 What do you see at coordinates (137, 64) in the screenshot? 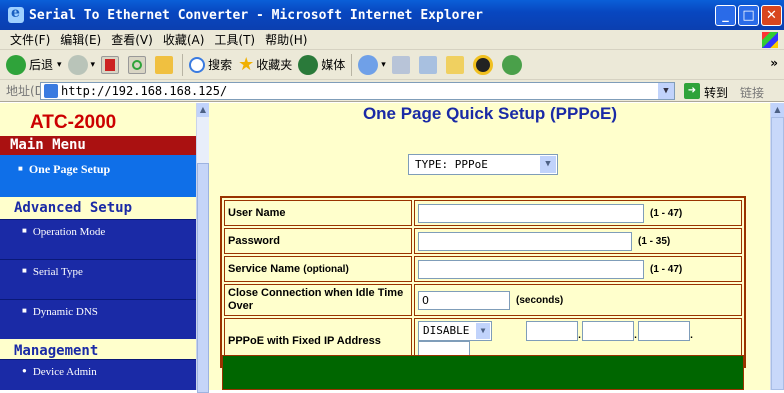
I see `refresh-icon` at bounding box center [137, 64].